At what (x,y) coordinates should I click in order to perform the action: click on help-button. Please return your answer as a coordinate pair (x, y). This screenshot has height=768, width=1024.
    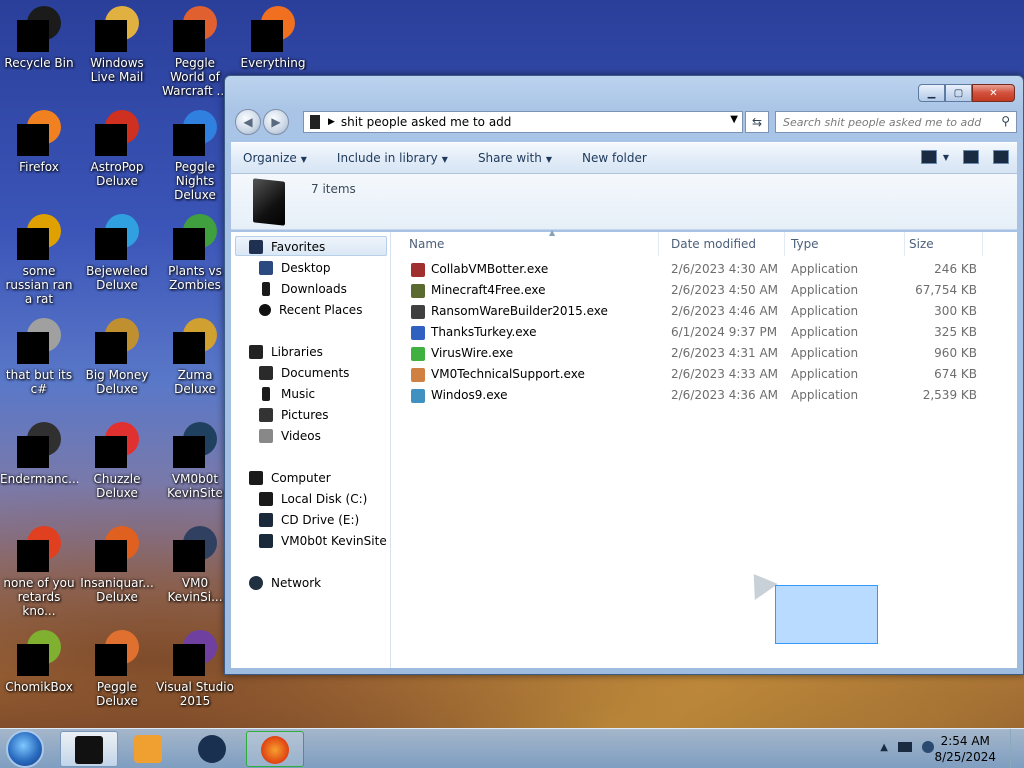
    Looking at the image, I should click on (1001, 157).